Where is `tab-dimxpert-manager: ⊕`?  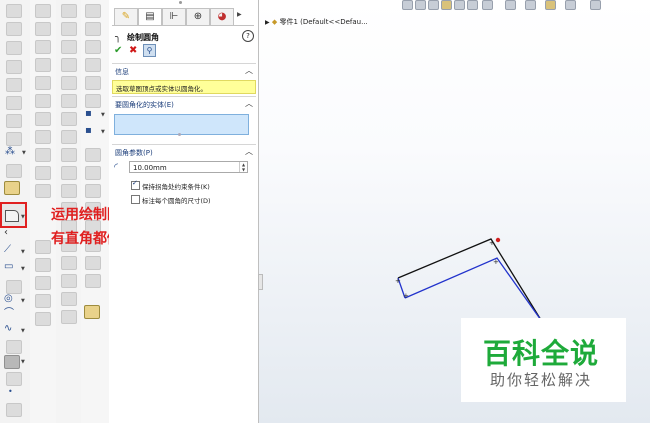
tab-dimxpert-manager: ⊕ is located at coordinates (198, 16).